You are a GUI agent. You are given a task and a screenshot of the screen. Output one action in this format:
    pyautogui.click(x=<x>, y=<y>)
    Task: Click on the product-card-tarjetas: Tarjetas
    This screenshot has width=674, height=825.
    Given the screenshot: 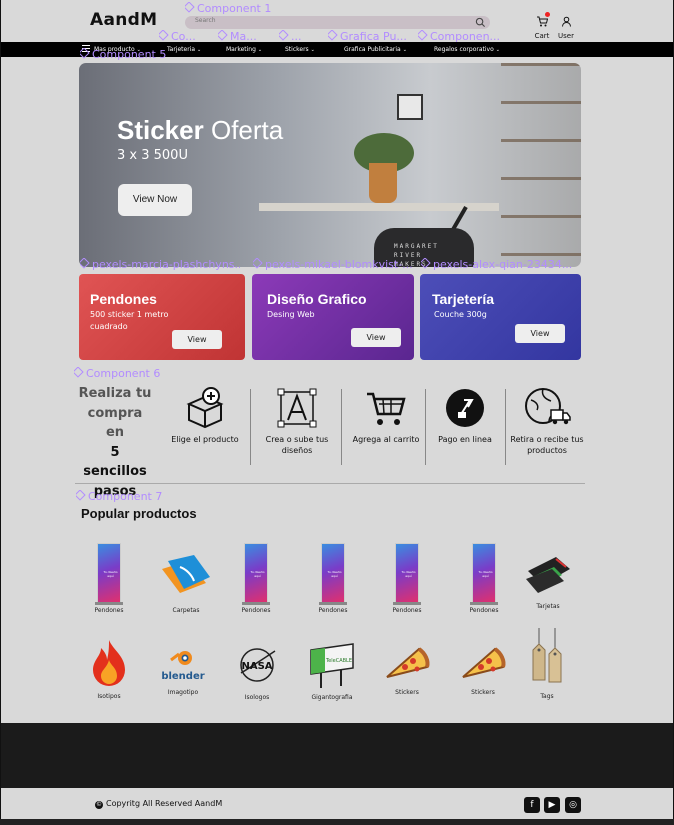 What is the action you would take?
    pyautogui.click(x=548, y=579)
    